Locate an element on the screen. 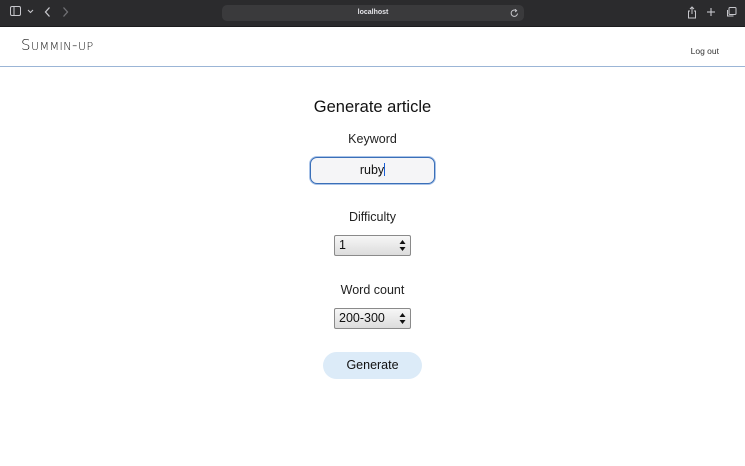  address-bar: localhost is located at coordinates (373, 13).